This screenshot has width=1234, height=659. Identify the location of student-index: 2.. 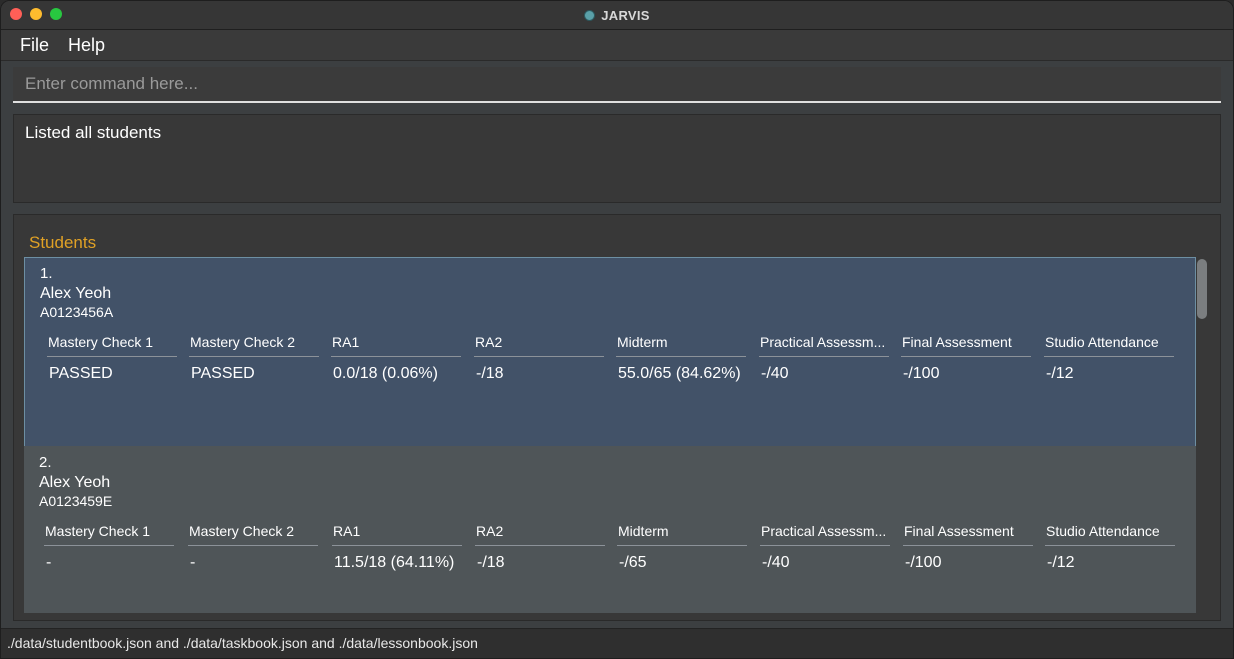
(45, 462).